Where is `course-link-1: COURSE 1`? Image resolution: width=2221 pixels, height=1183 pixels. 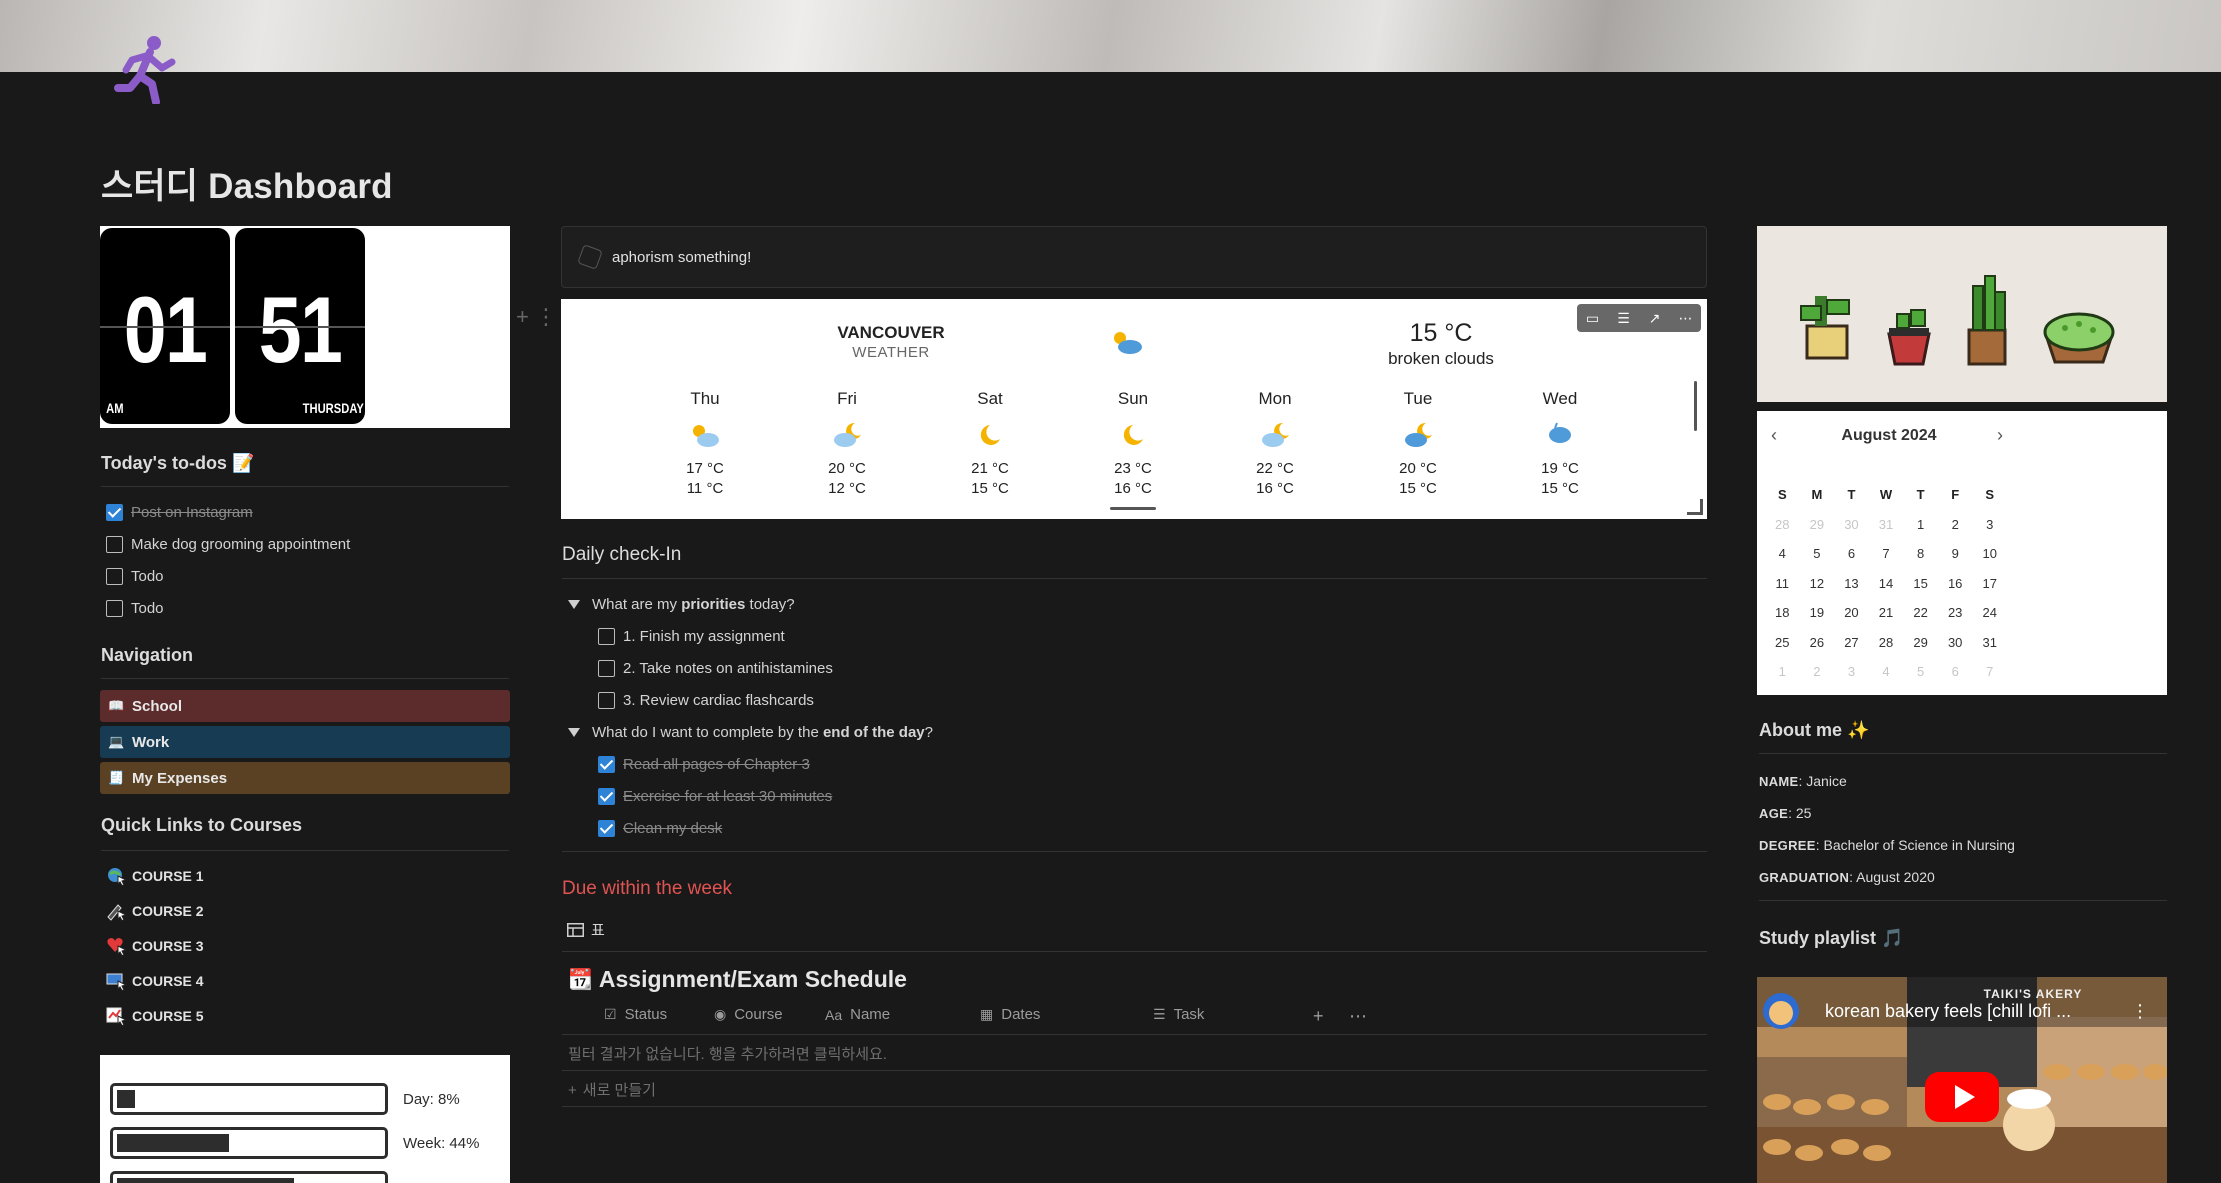 course-link-1: COURSE 1 is located at coordinates (155, 876).